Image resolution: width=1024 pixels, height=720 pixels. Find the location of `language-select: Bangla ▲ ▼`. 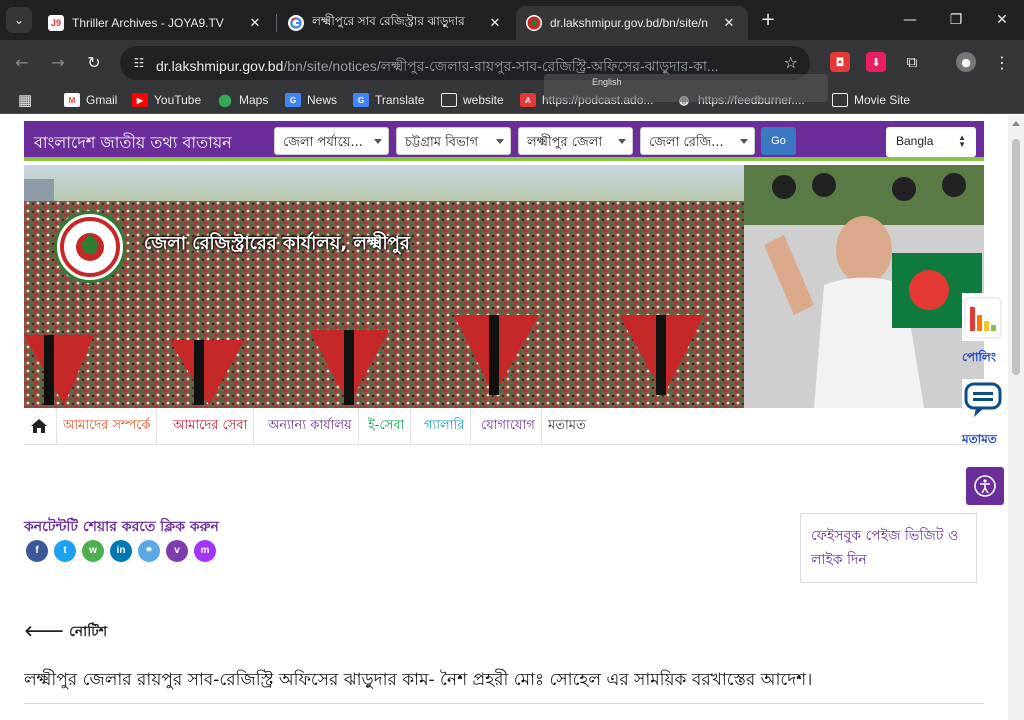

language-select: Bangla ▲ ▼ is located at coordinates (931, 142).